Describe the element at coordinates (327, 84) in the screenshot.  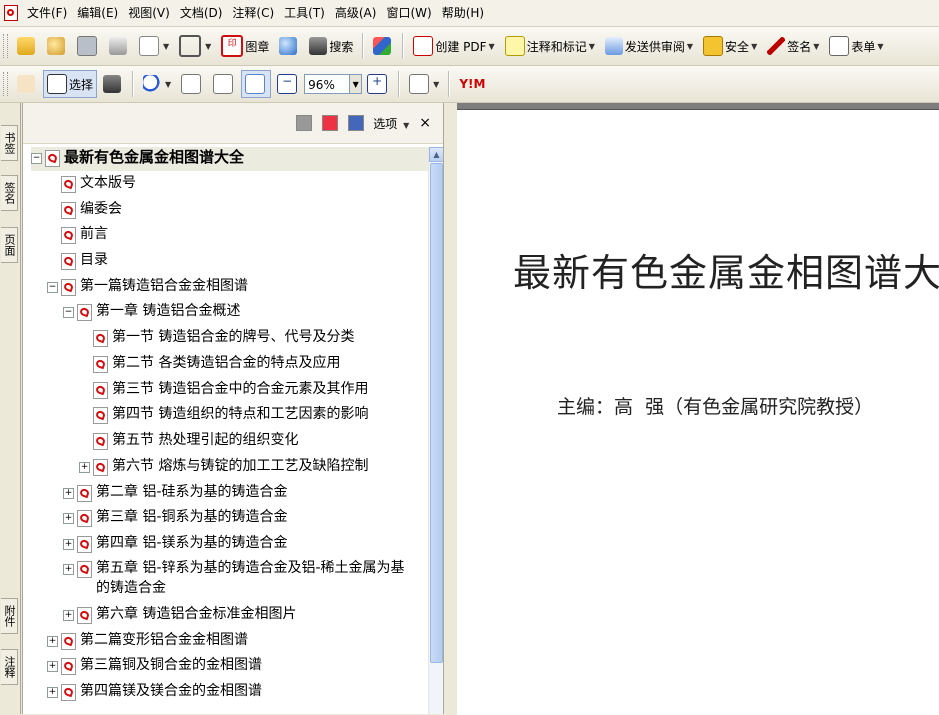
I see `zoom-input: 96%` at that location.